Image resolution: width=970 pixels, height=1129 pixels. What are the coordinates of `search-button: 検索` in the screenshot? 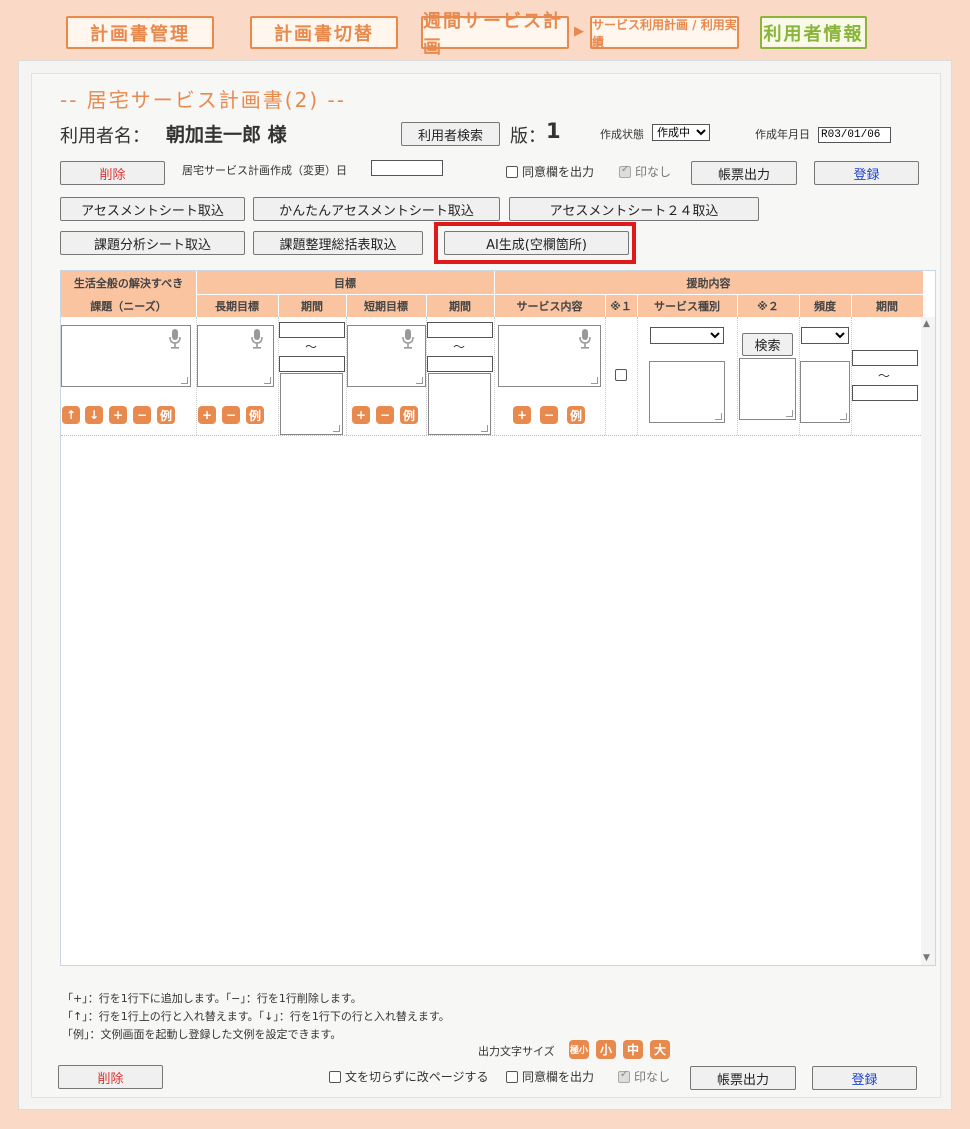 It's located at (767, 344).